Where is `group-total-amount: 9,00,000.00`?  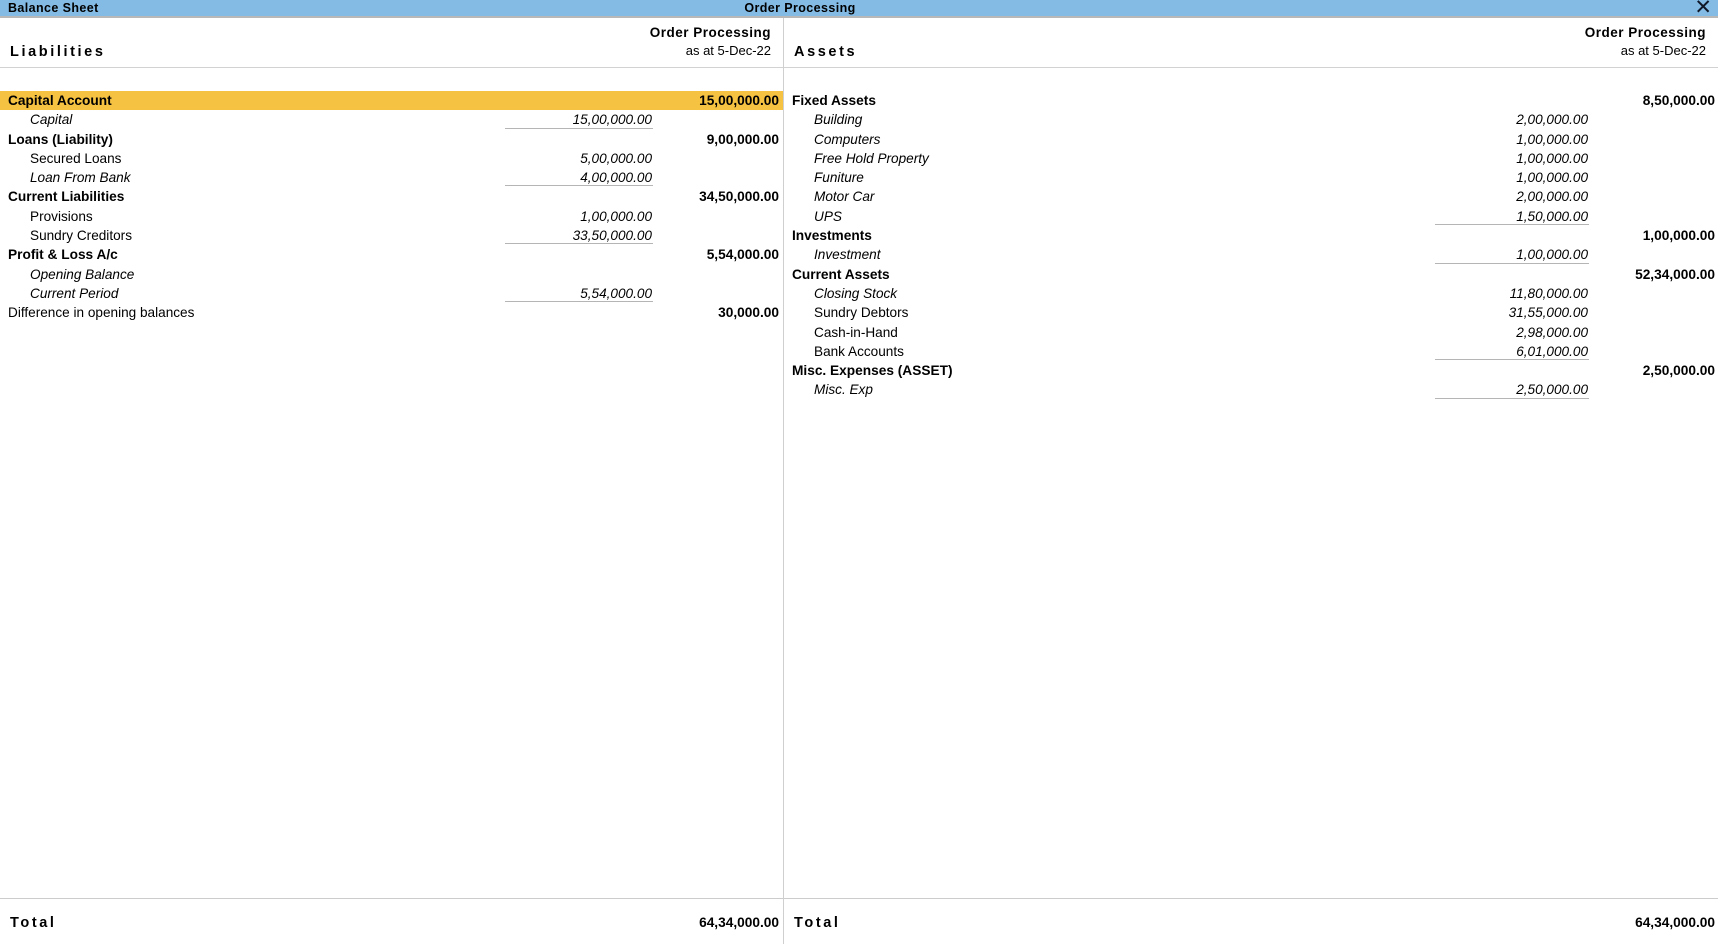
group-total-amount: 9,00,000.00 is located at coordinates (742, 139).